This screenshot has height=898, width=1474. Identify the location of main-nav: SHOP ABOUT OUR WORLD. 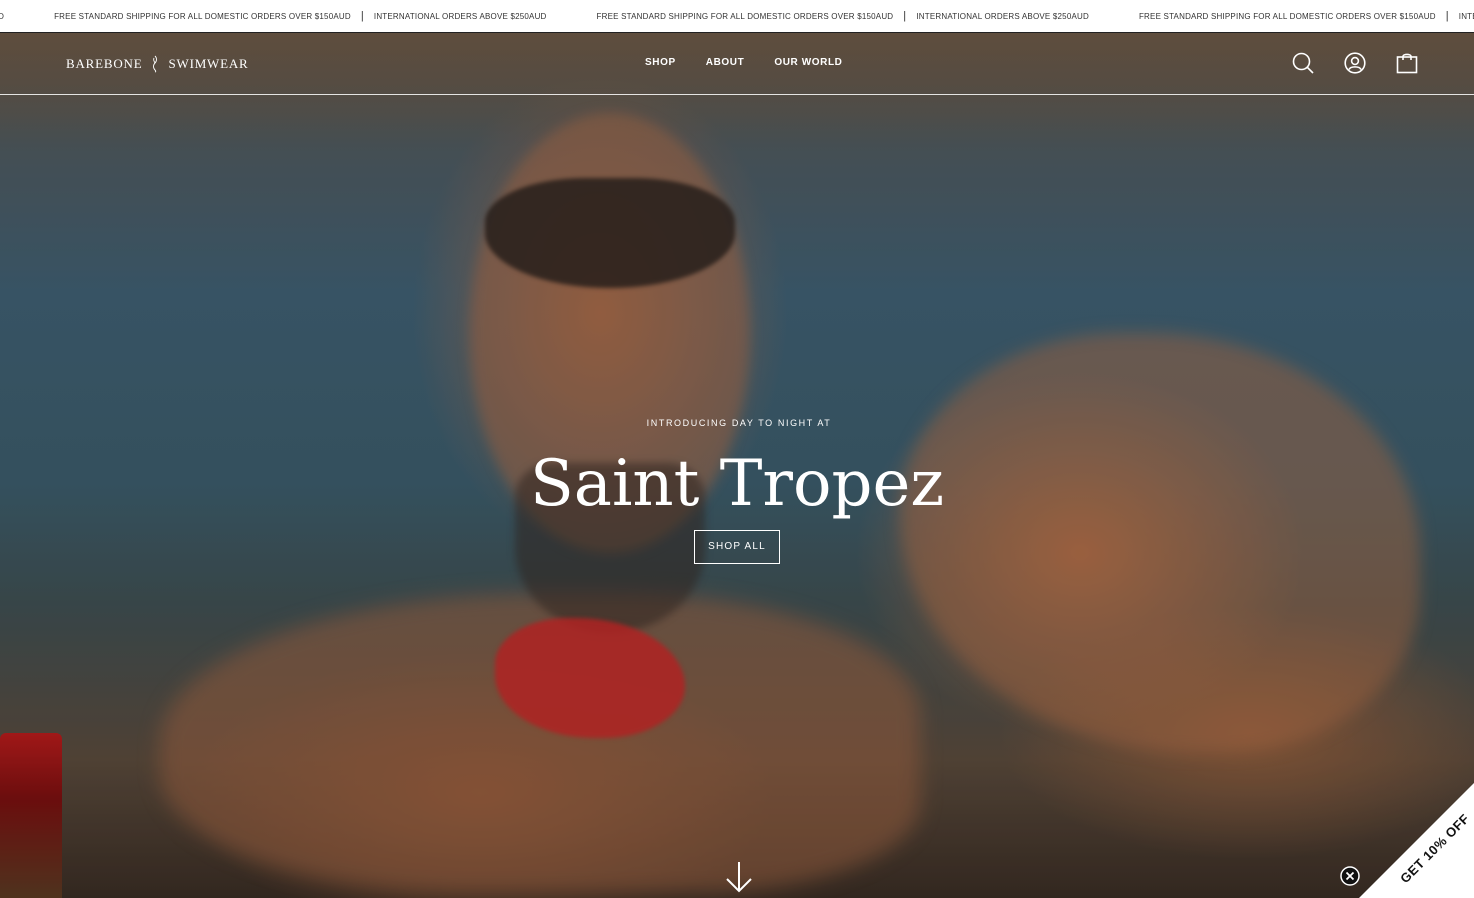
(743, 62).